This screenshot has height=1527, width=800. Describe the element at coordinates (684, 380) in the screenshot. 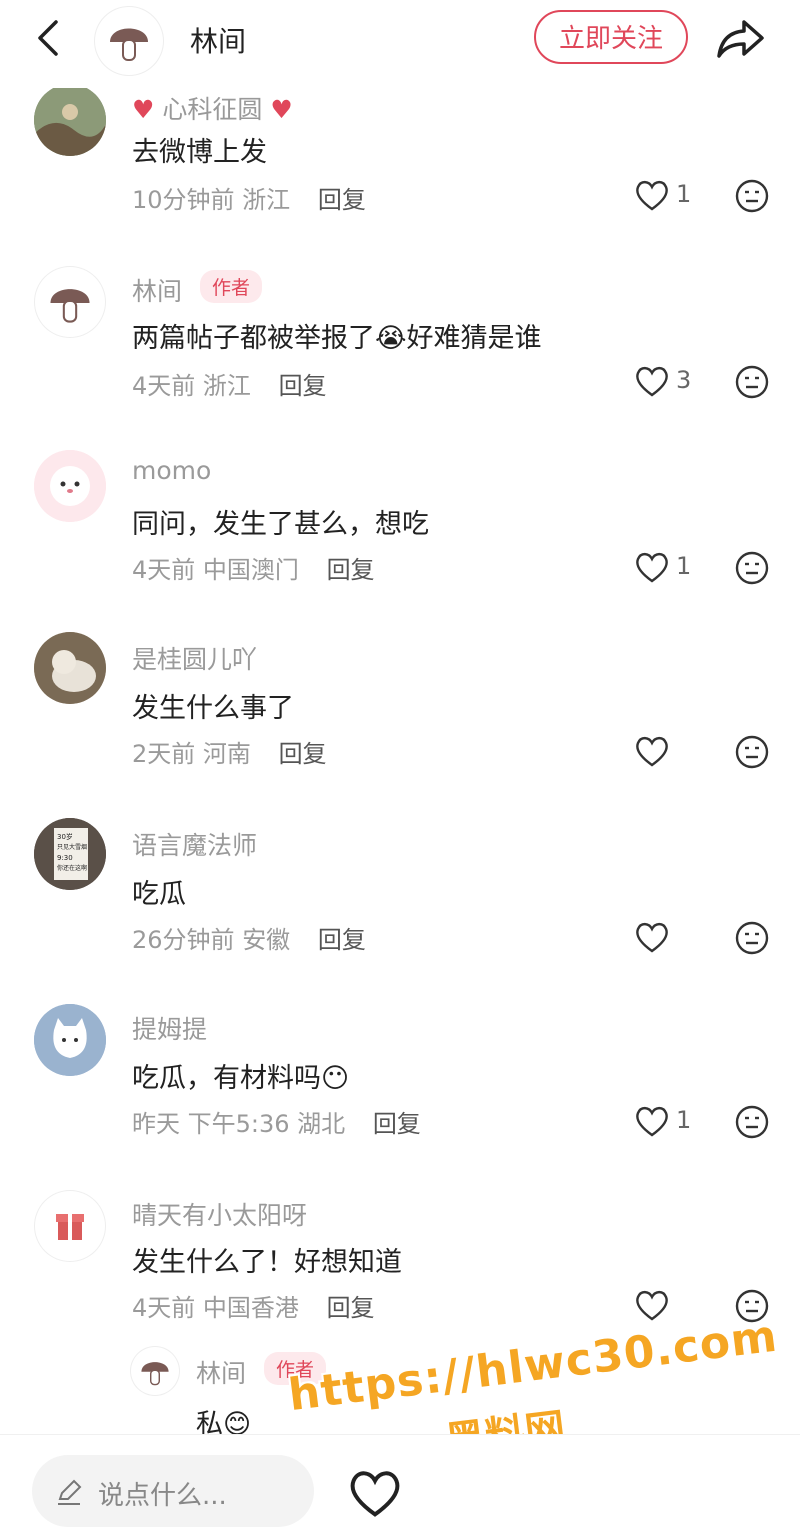

I see `like-count: 3` at that location.